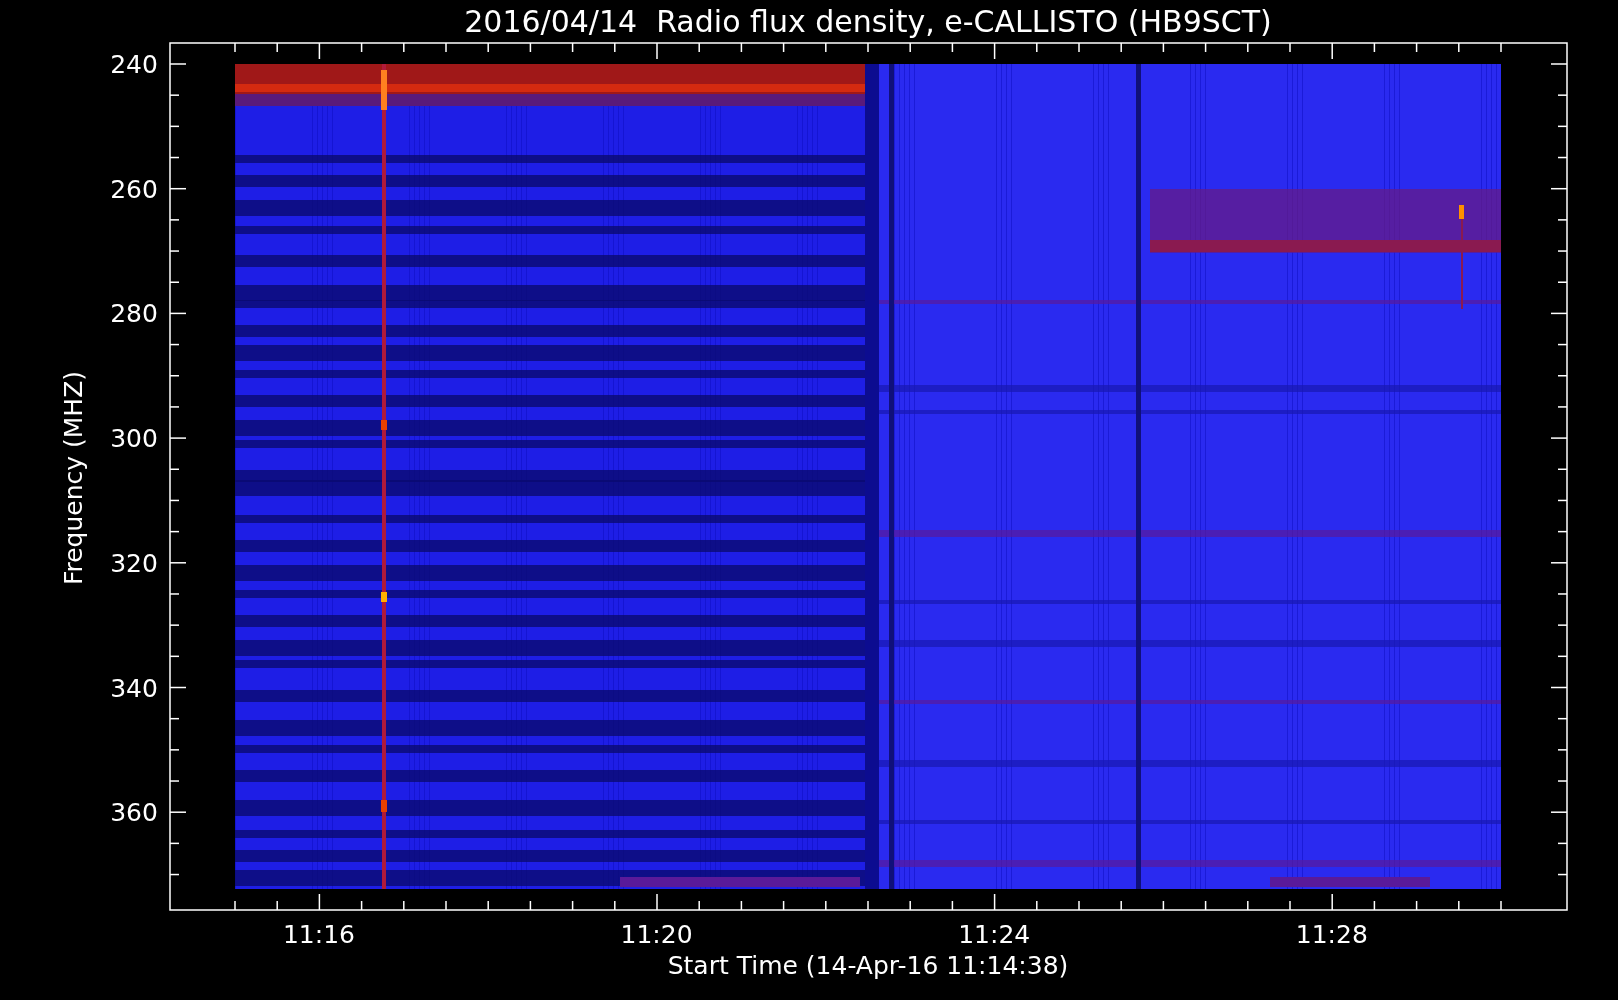  Describe the element at coordinates (134, 64) in the screenshot. I see `y-tick-label: 240` at that location.